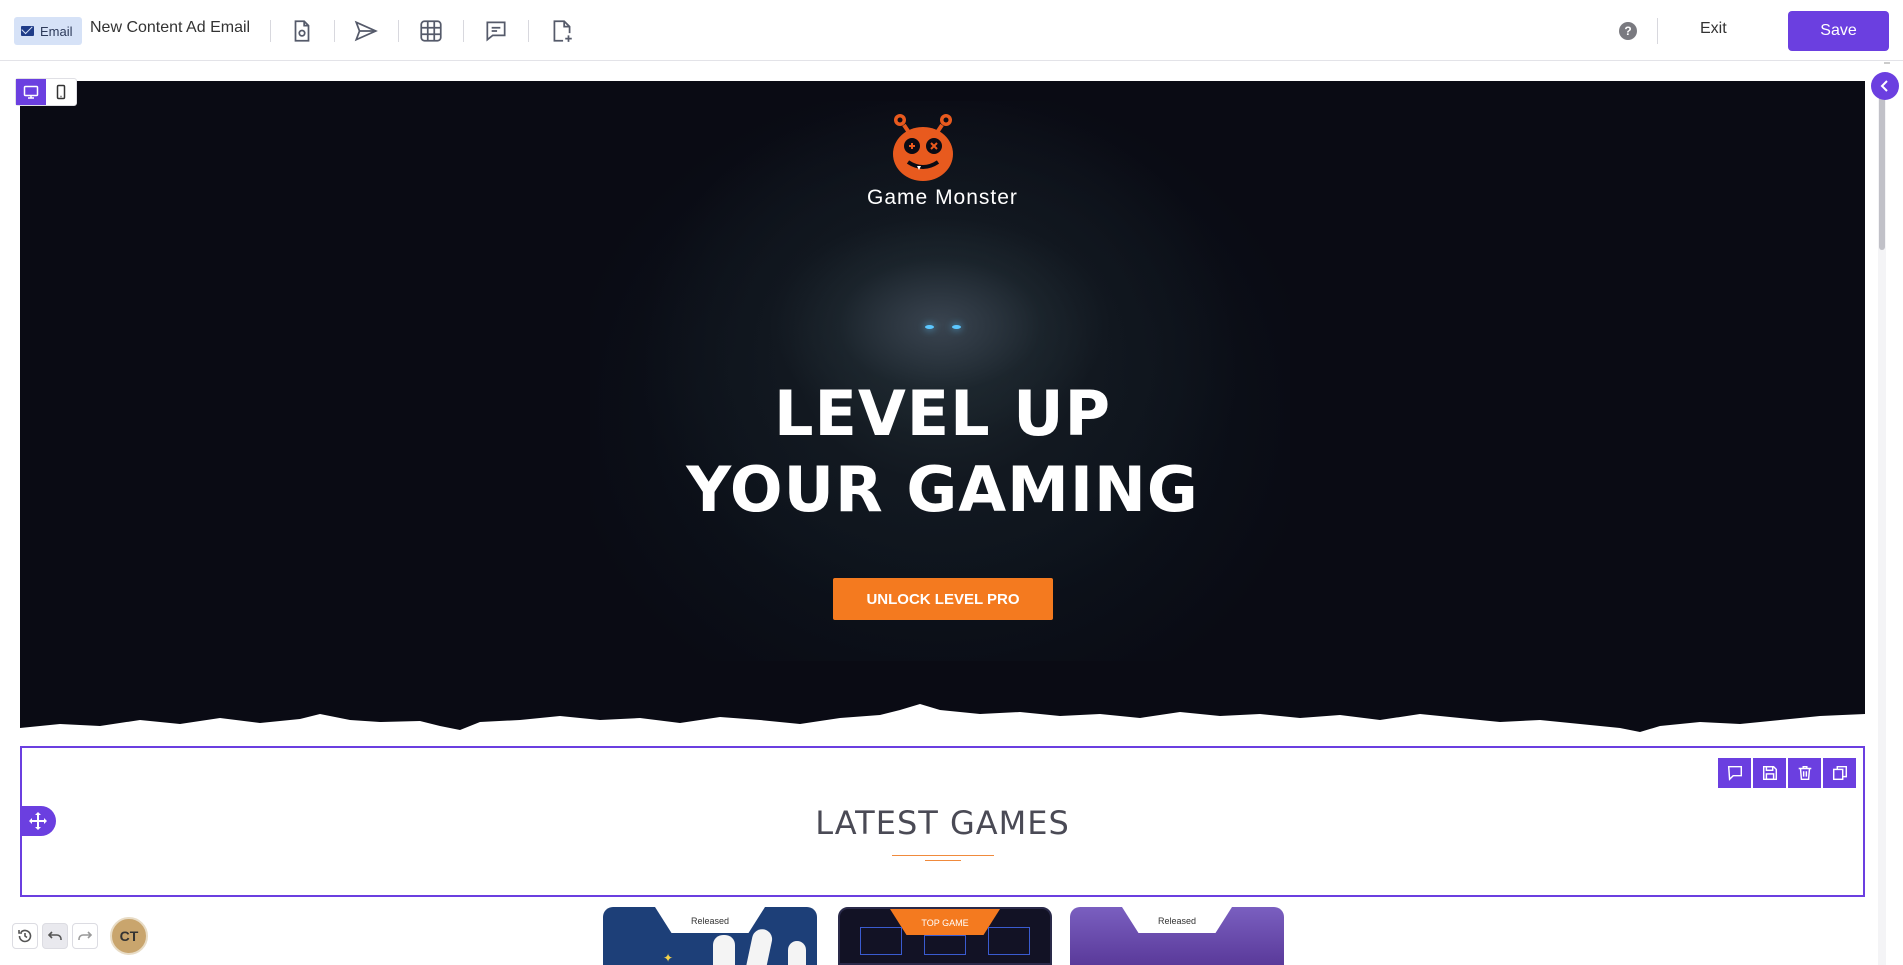 The height and width of the screenshot is (965, 1903). I want to click on monster-logo-icon, so click(923, 147).